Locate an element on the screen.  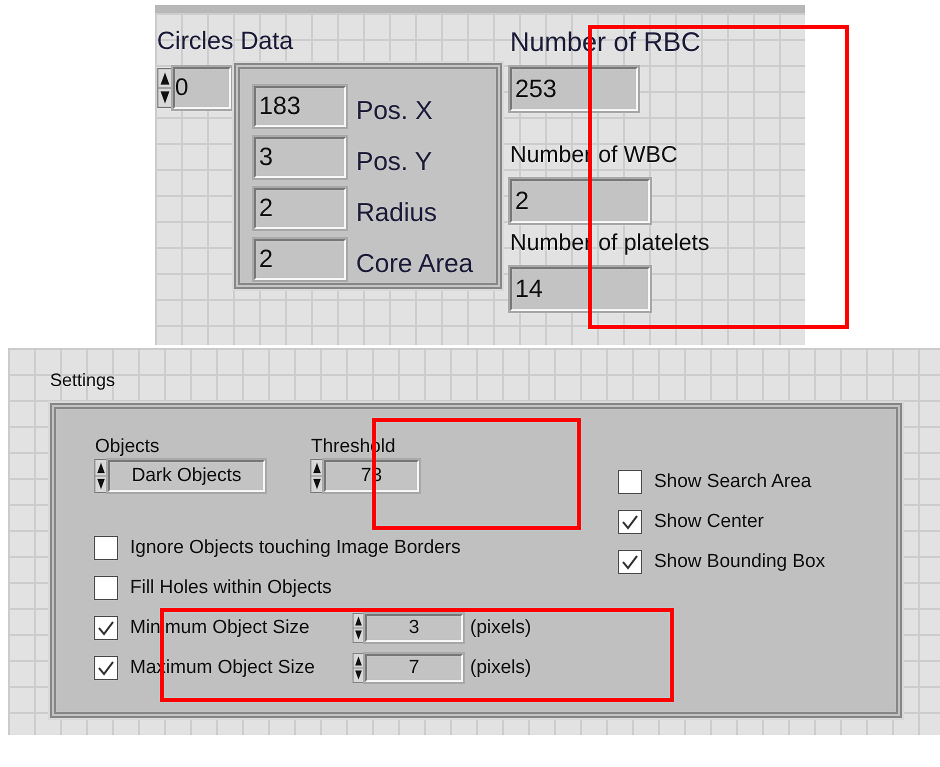
panel-title: Settings is located at coordinates (83, 381).